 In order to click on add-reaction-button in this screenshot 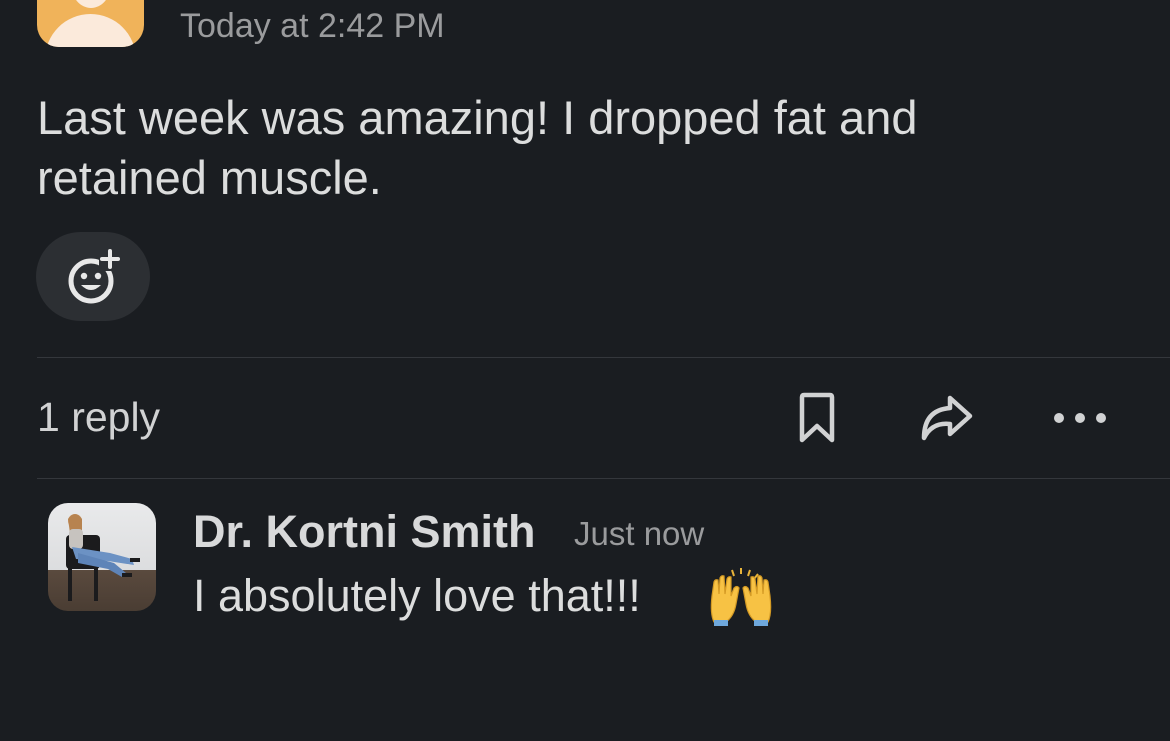, I will do `click(93, 276)`.